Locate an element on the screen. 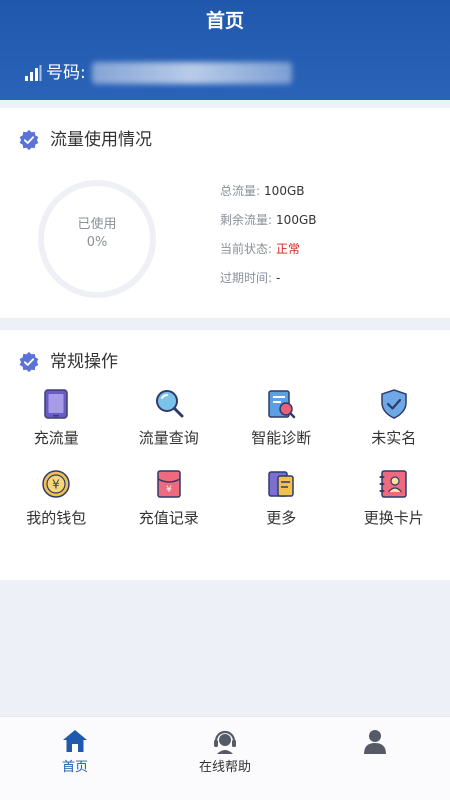  usage-stats: 总流量: 100GB 剩余流量: 100GB 当前状态: 正常 过期时间: - is located at coordinates (268, 234).